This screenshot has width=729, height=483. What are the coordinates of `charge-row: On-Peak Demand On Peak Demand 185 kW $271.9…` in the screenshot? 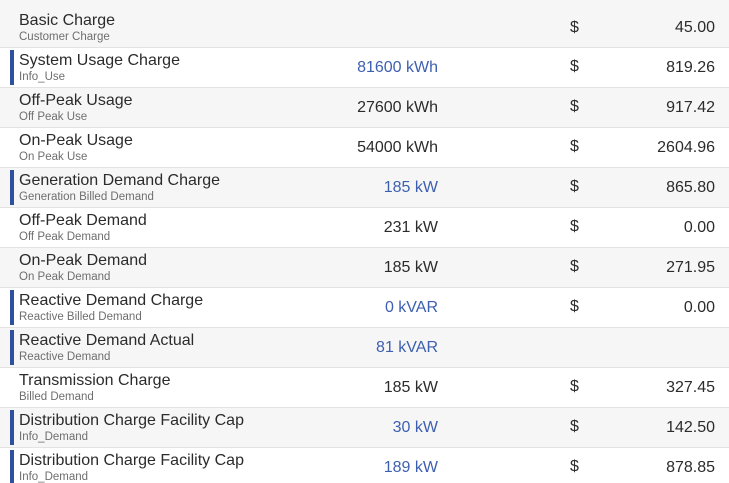 It's located at (364, 268).